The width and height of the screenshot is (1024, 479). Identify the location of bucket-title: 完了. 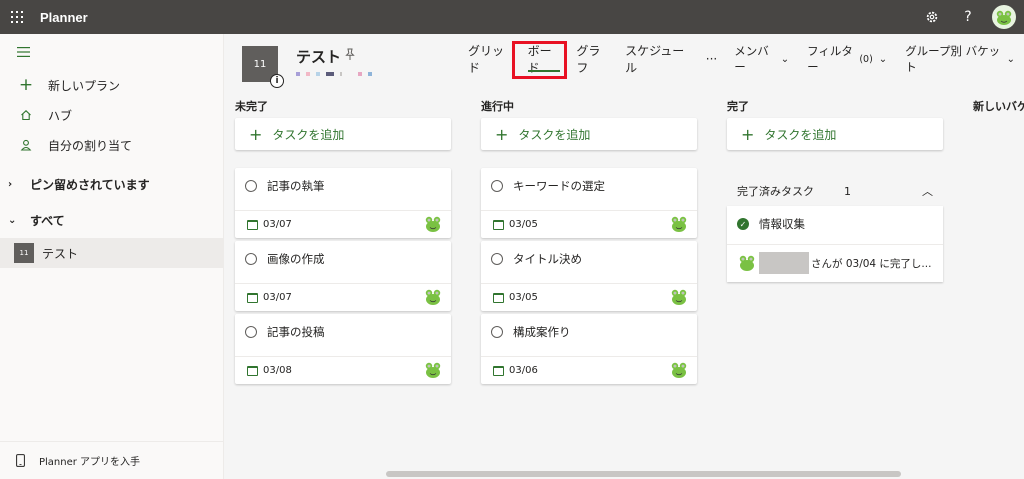
(835, 106).